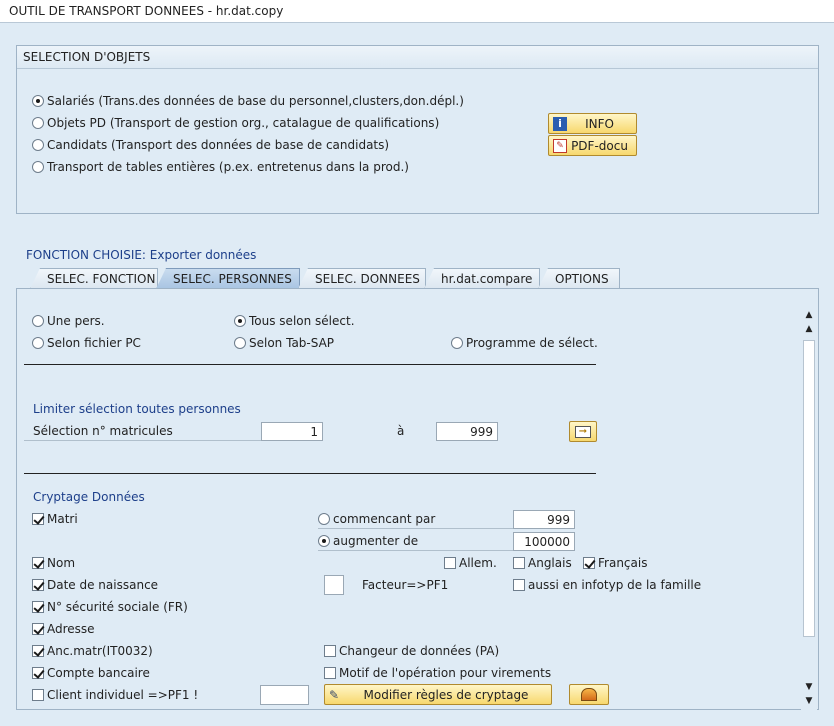 The image size is (834, 726). I want to click on limit-section-title: Limiter sélection toutes personnes, so click(137, 409).